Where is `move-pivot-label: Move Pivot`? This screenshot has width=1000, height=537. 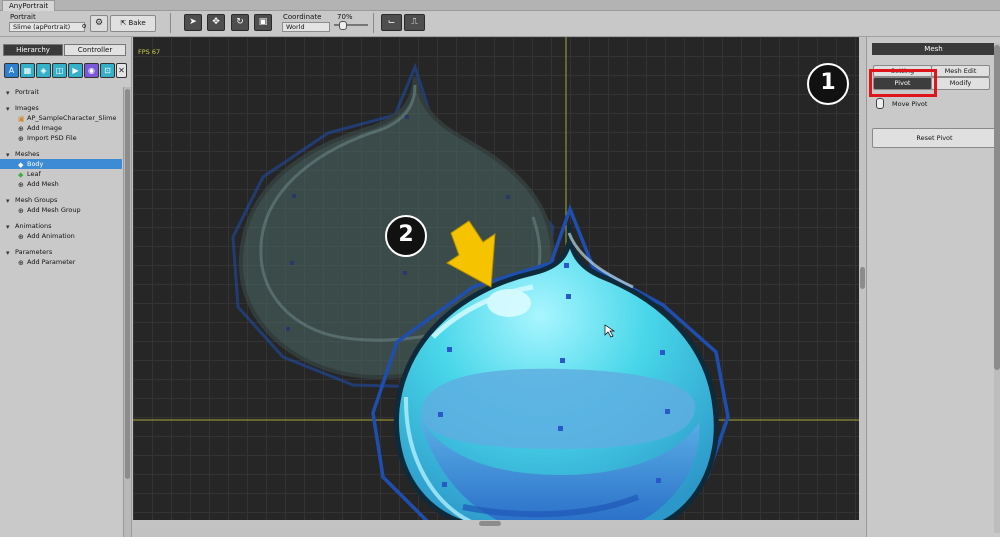 move-pivot-label: Move Pivot is located at coordinates (910, 104).